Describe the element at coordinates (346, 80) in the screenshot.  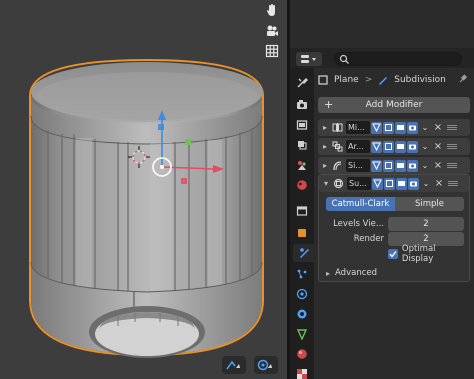
I see `breadcrumb-object: Plane` at that location.